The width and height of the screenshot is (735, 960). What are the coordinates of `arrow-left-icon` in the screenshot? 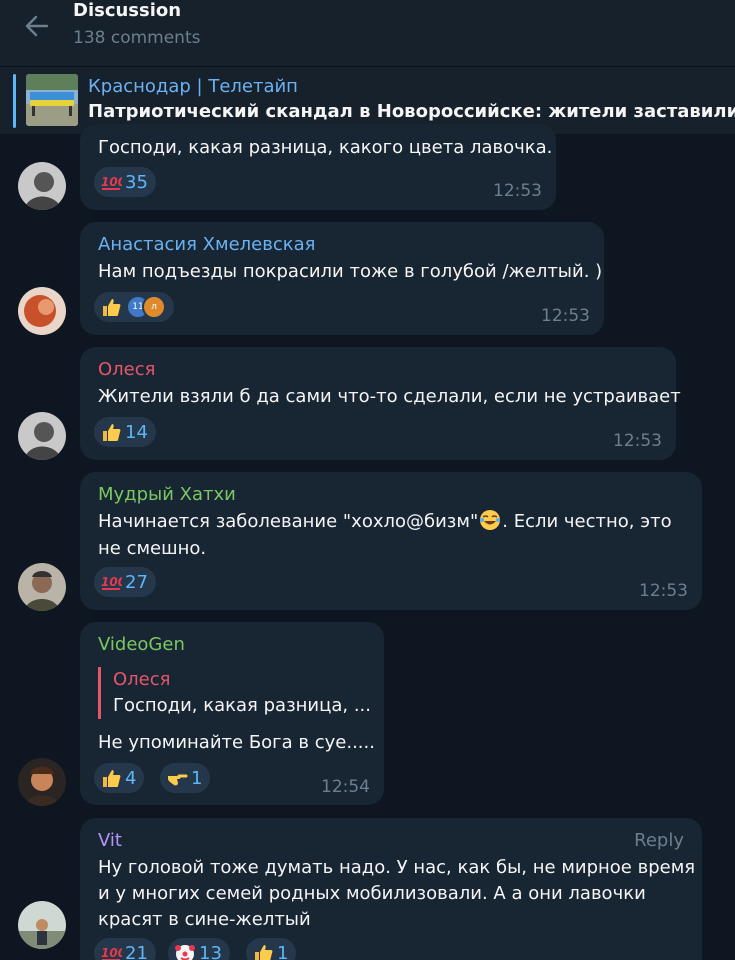 It's located at (37, 26).